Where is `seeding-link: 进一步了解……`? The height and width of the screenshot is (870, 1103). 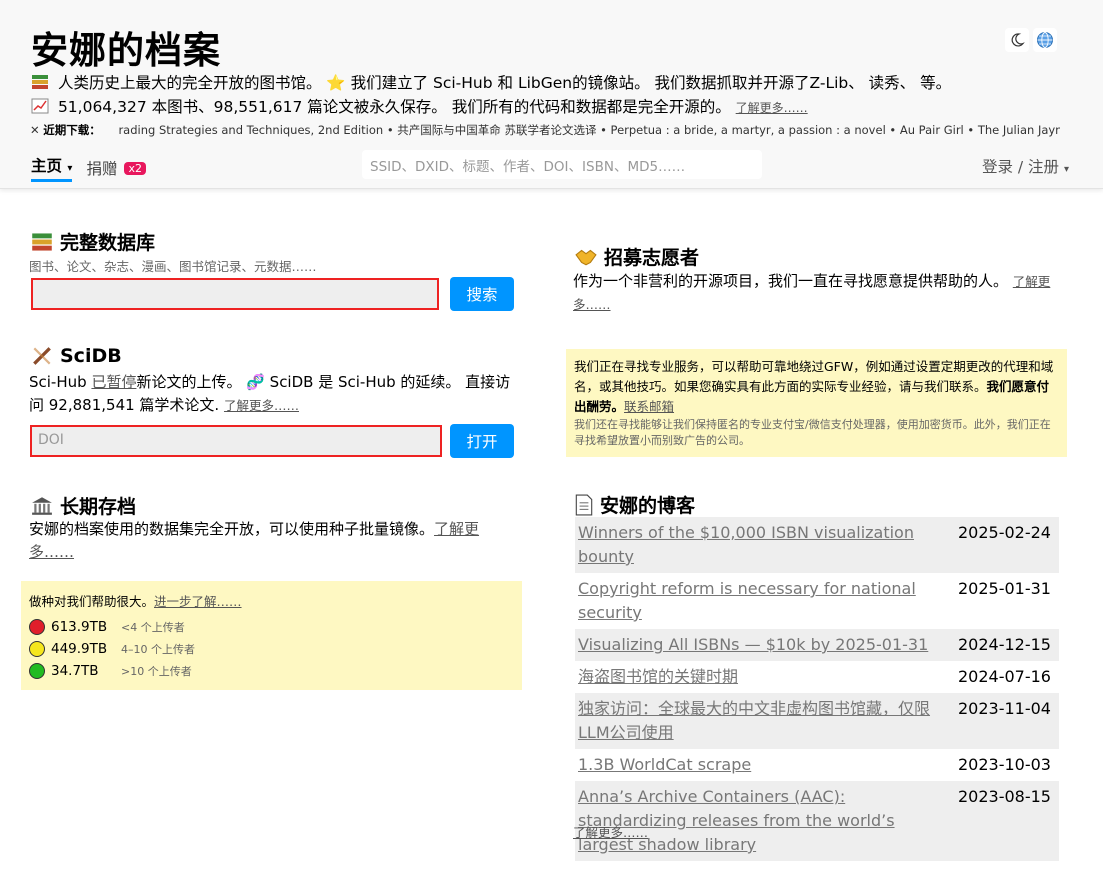
seeding-link: 进一步了解…… is located at coordinates (198, 601).